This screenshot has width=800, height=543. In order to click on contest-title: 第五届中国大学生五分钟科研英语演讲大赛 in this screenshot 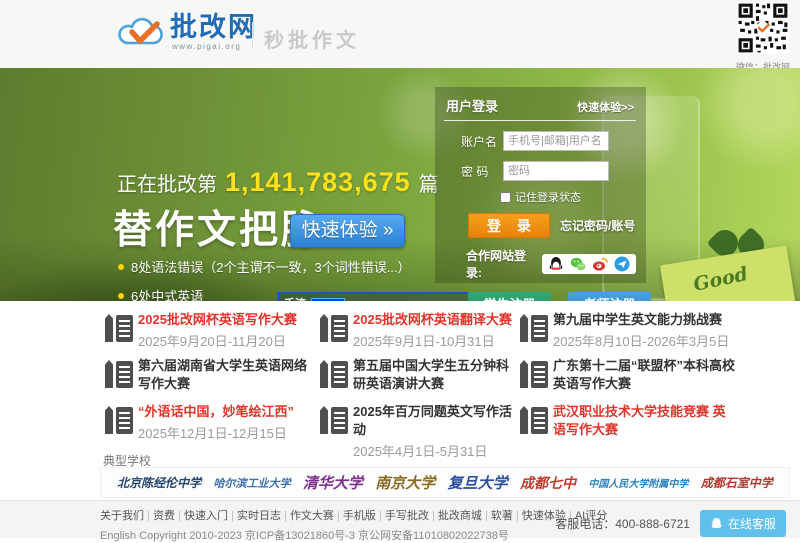, I will do `click(431, 374)`.